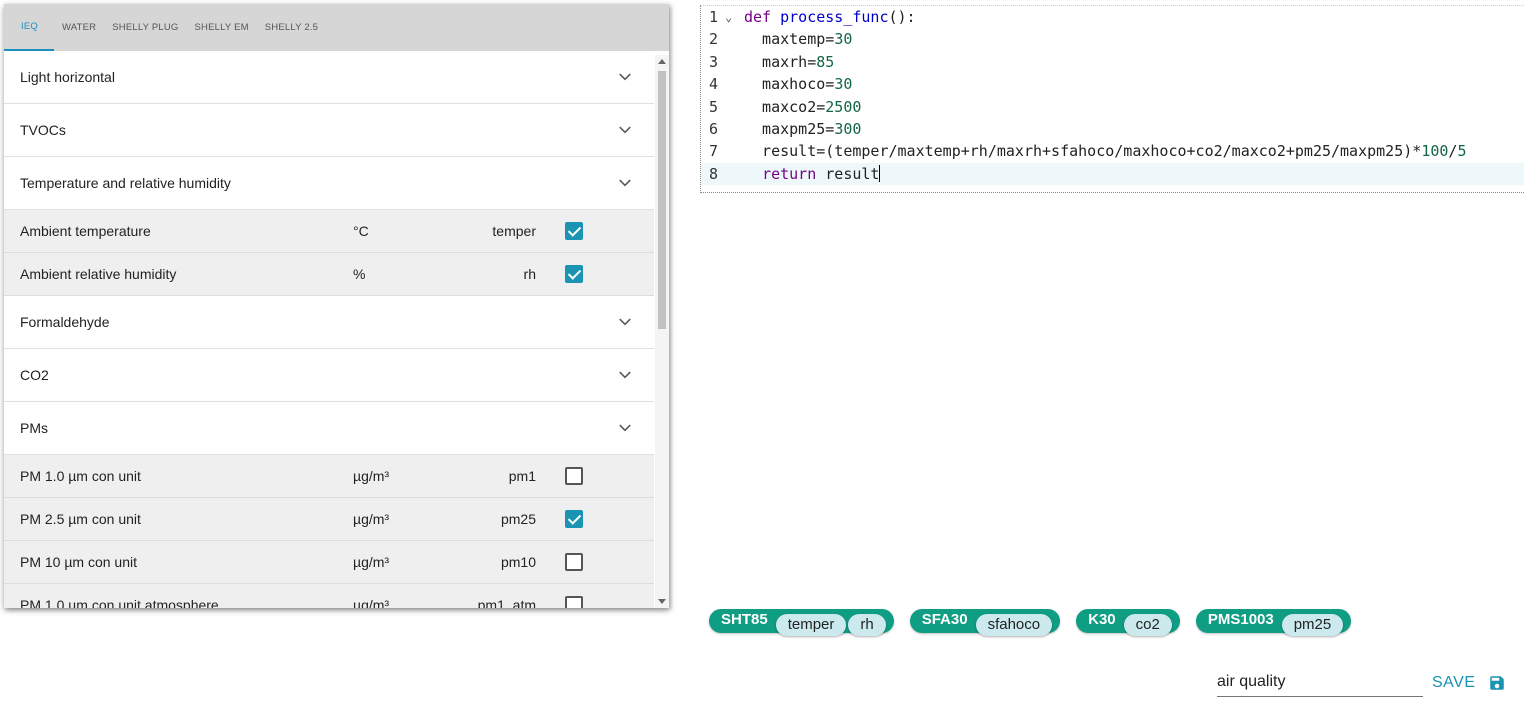 This screenshot has height=703, width=1528. I want to click on group-header: PMs, so click(329, 428).